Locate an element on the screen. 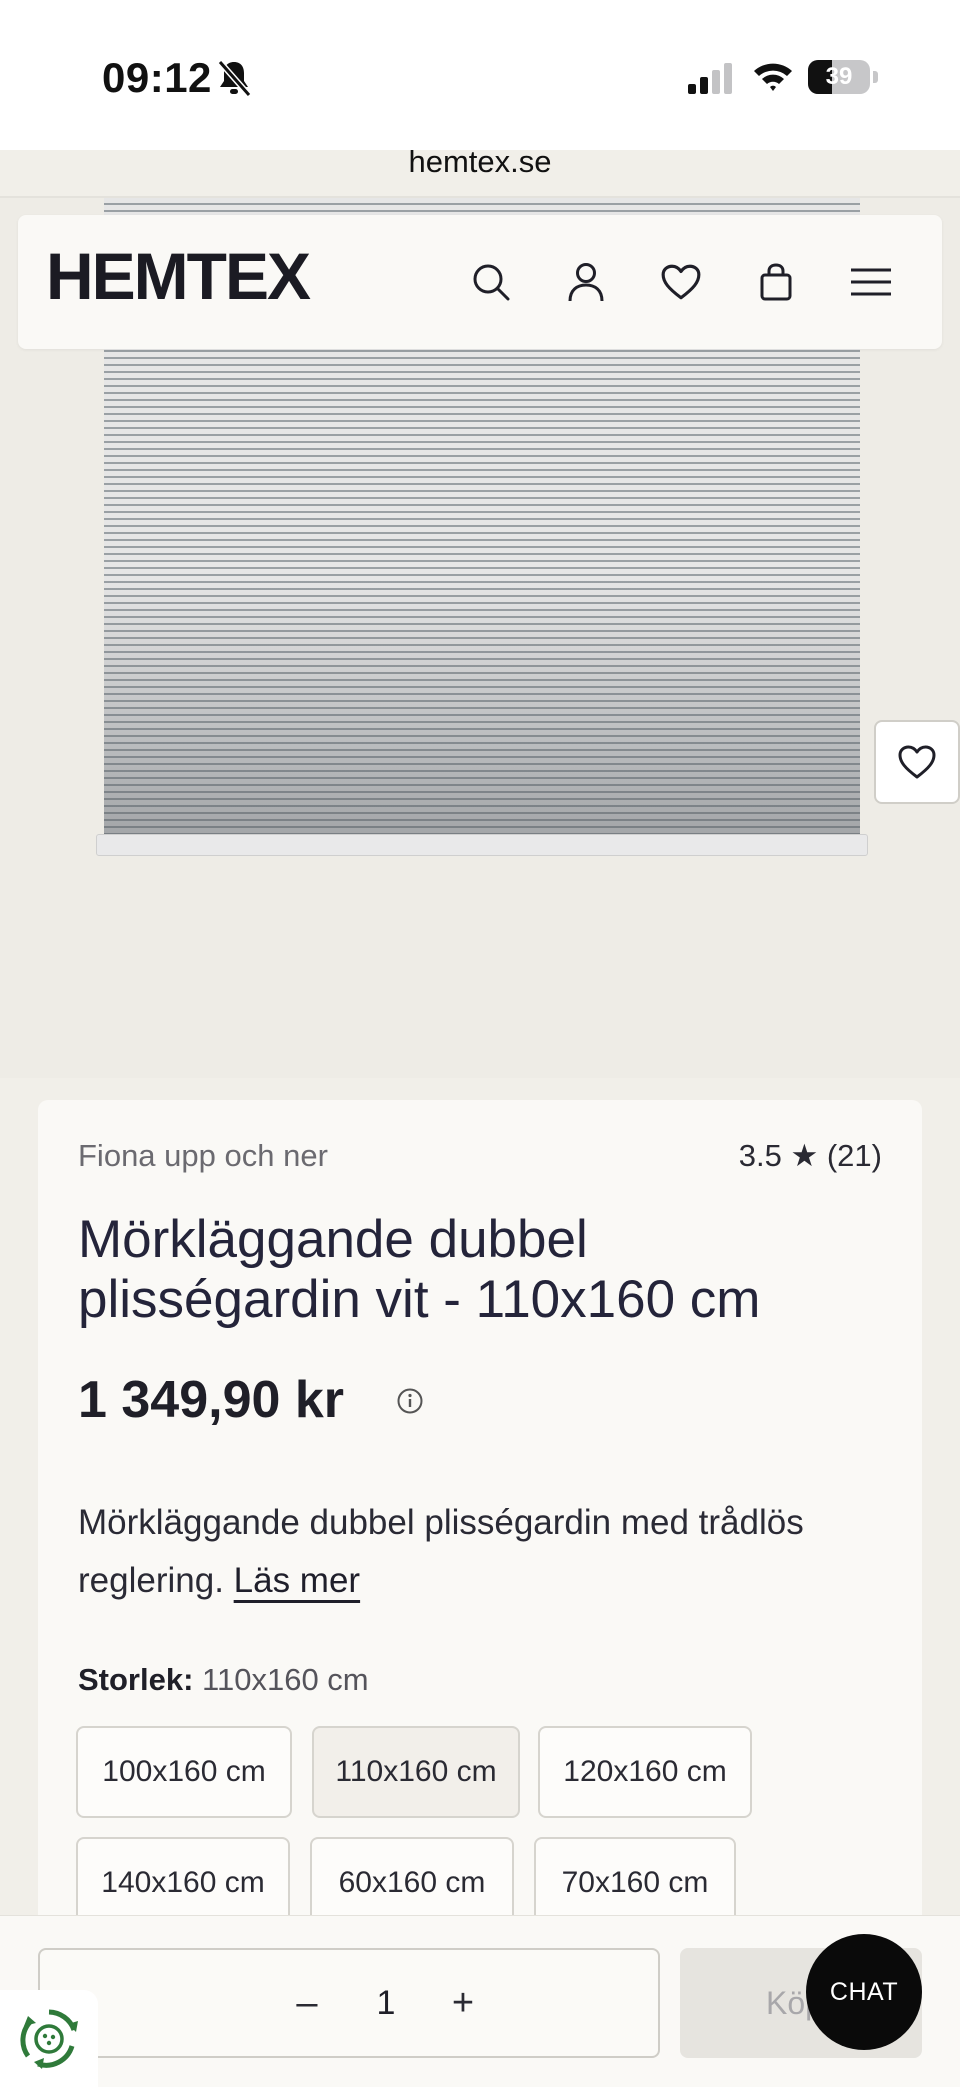 This screenshot has width=960, height=2087. recycle-badge is located at coordinates (49, 2038).